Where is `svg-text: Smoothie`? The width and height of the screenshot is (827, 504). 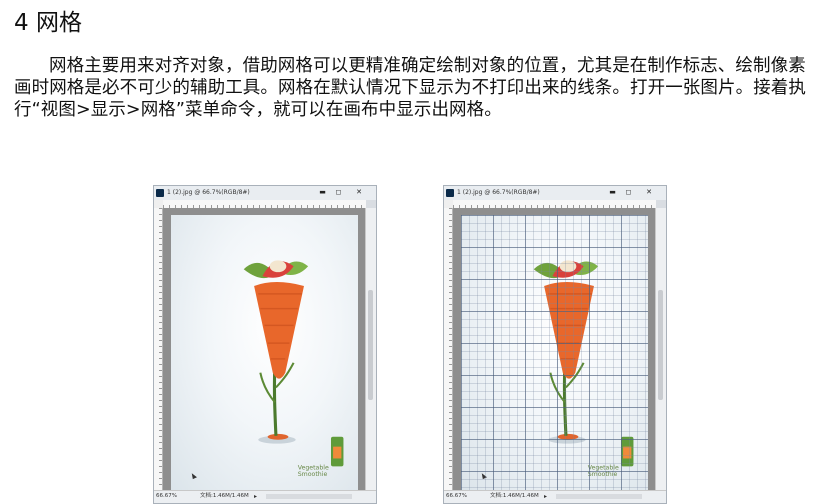
svg-text: Smoothie is located at coordinates (313, 474).